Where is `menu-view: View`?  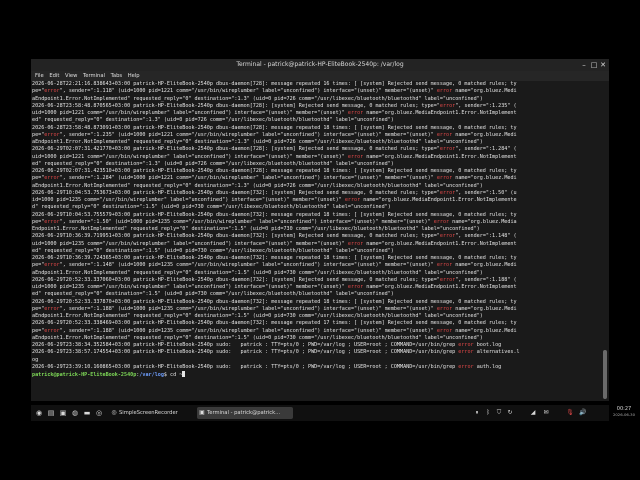
menu-view: View is located at coordinates (71, 76).